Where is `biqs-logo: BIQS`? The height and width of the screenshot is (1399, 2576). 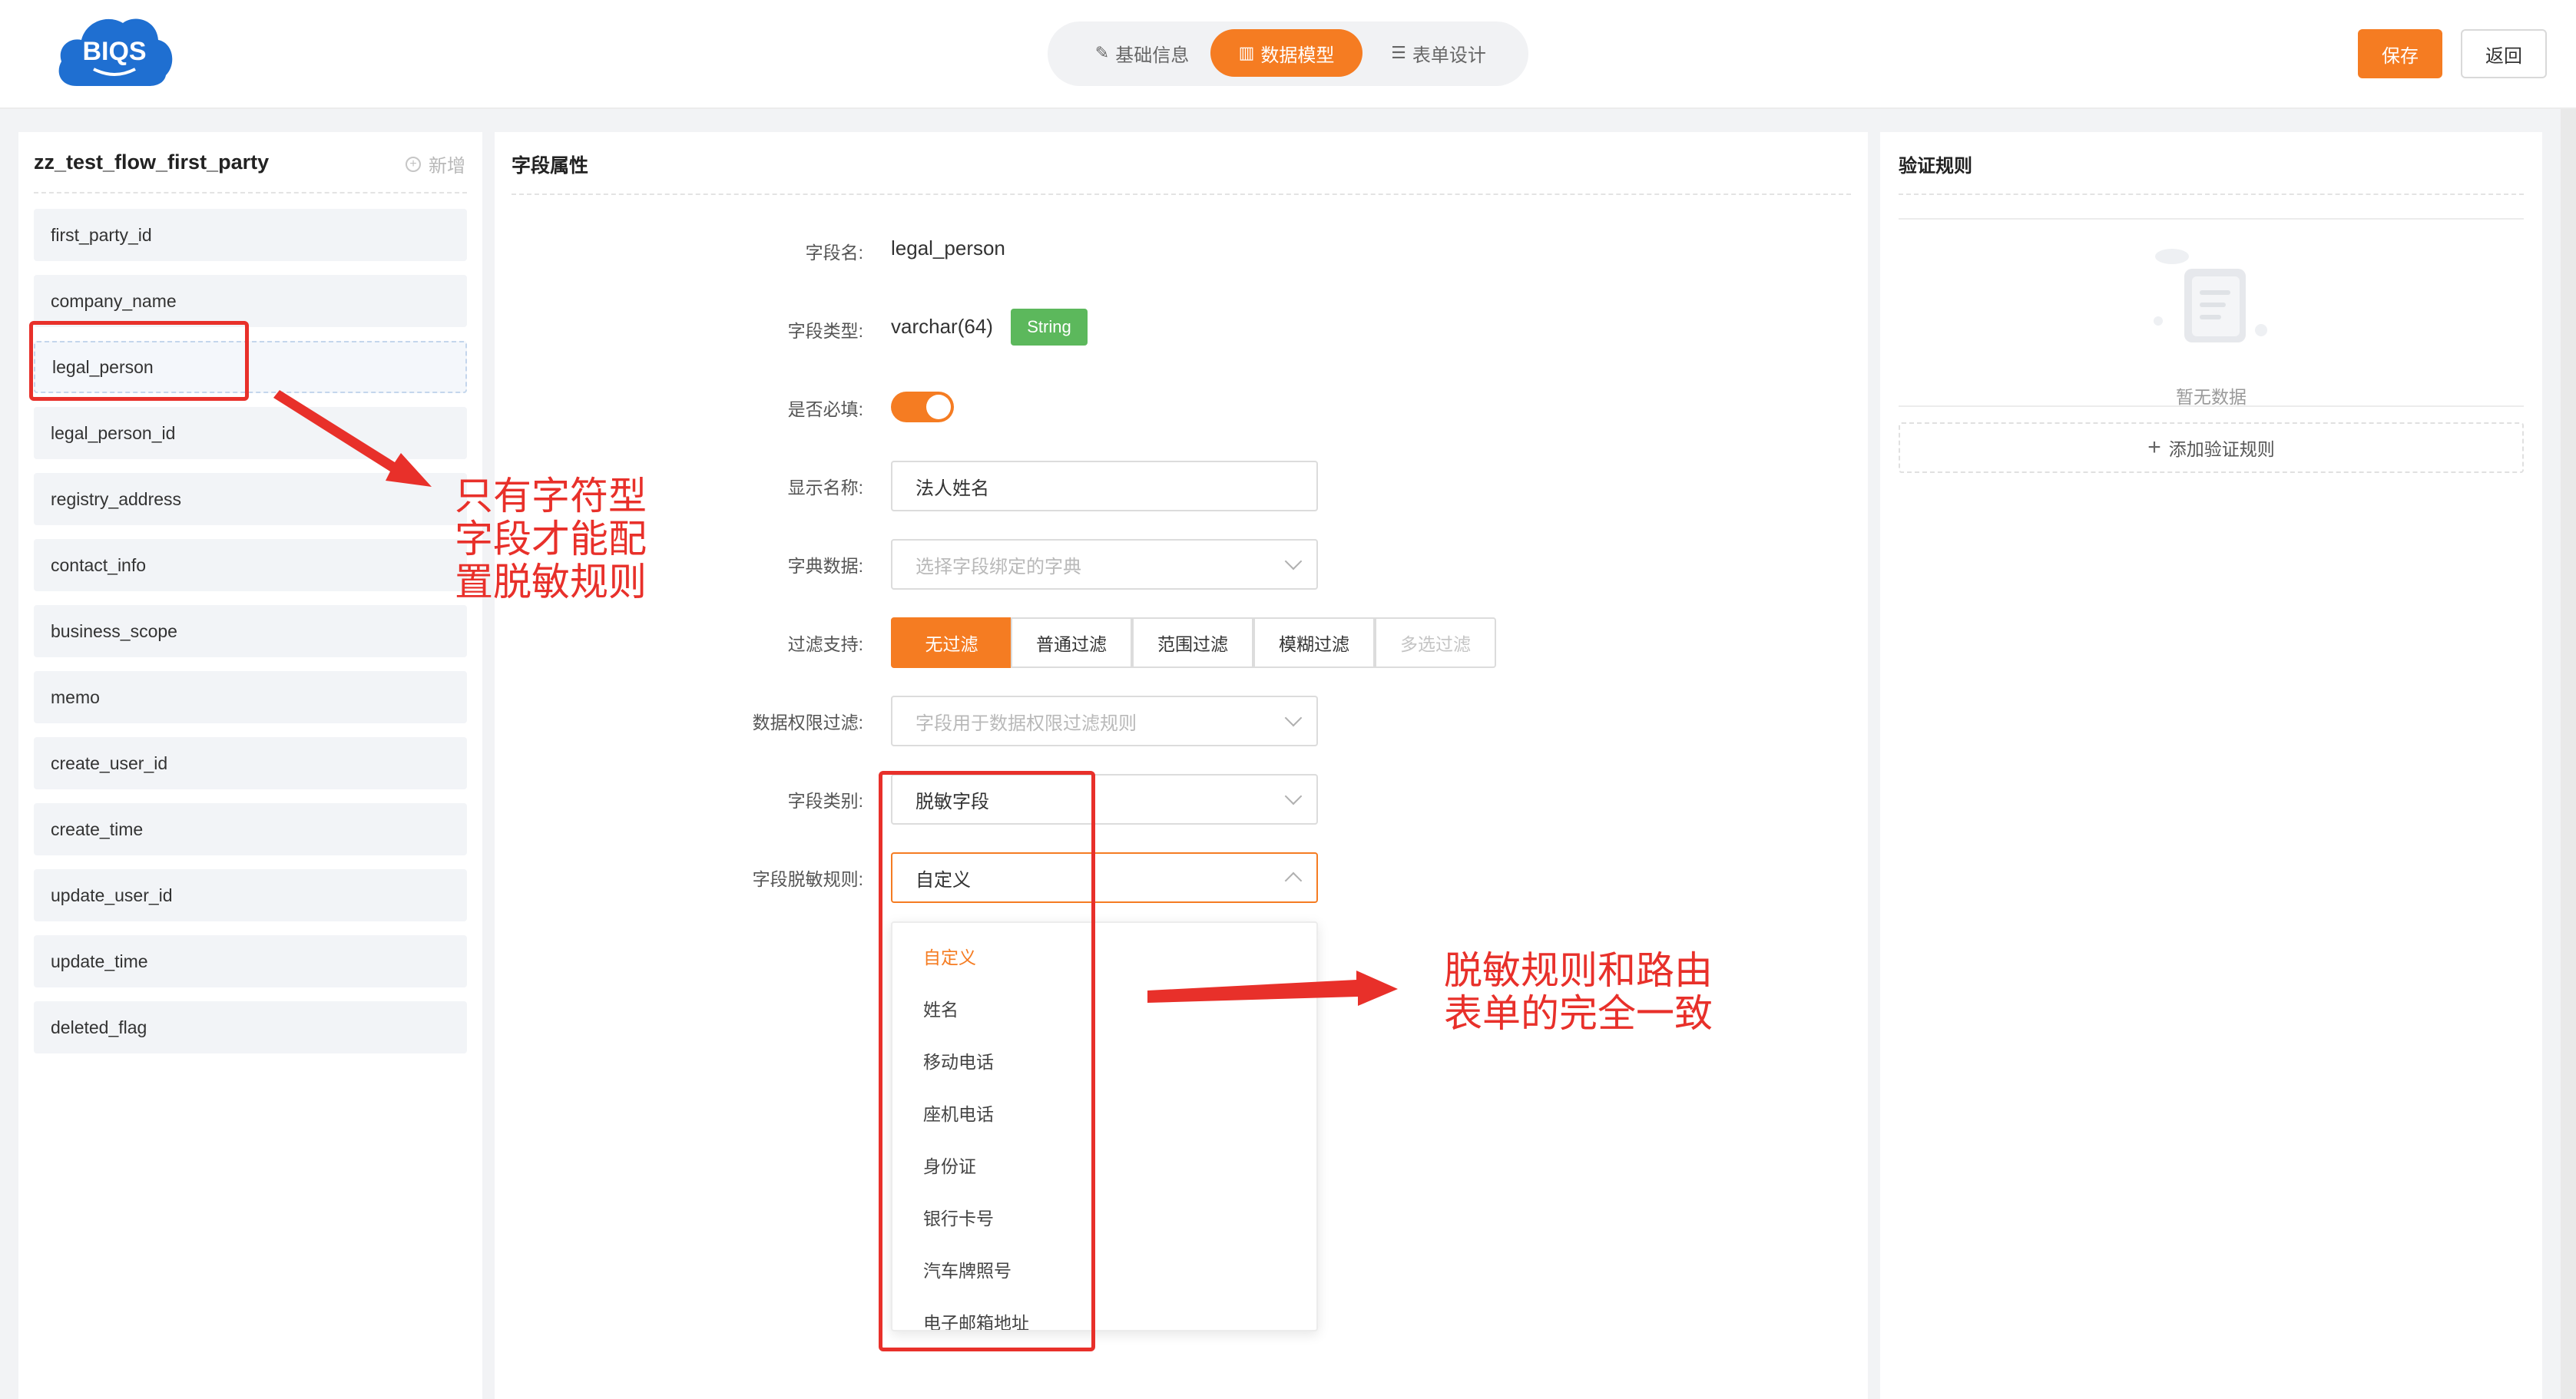 biqs-logo: BIQS is located at coordinates (115, 52).